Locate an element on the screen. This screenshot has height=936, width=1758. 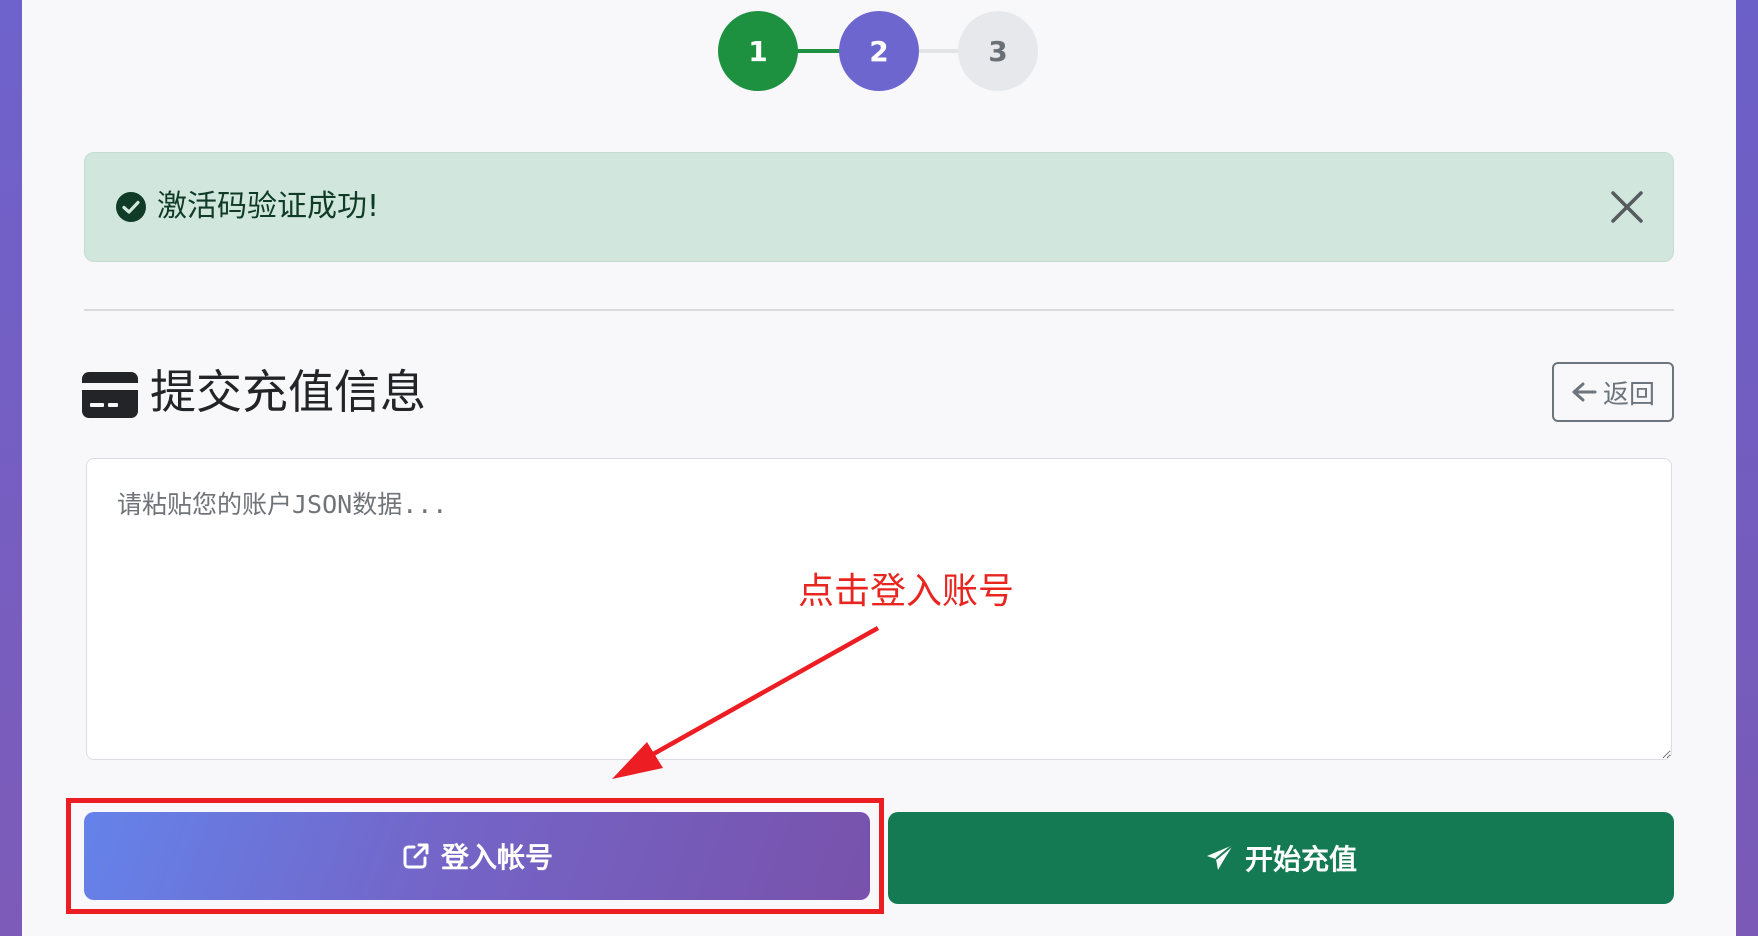
external-link-icon is located at coordinates (416, 856).